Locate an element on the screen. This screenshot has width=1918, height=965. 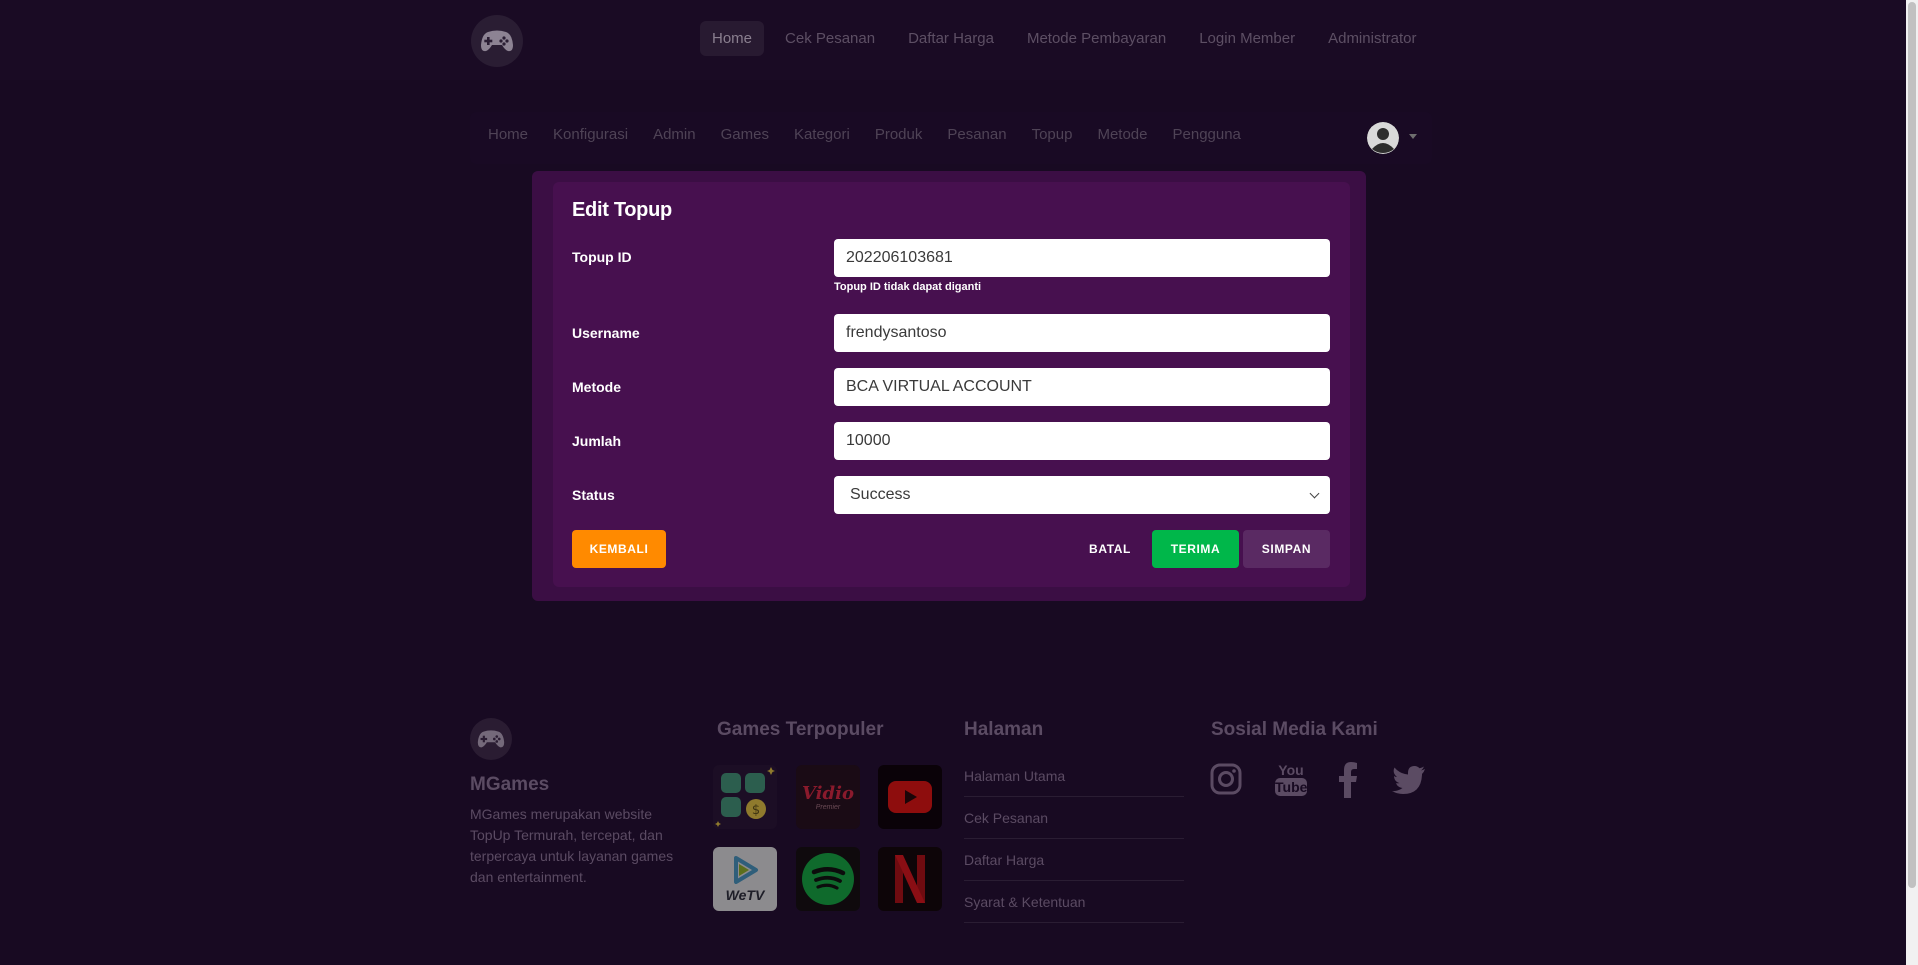
wetv-logo: WeTV is located at coordinates (745, 879).